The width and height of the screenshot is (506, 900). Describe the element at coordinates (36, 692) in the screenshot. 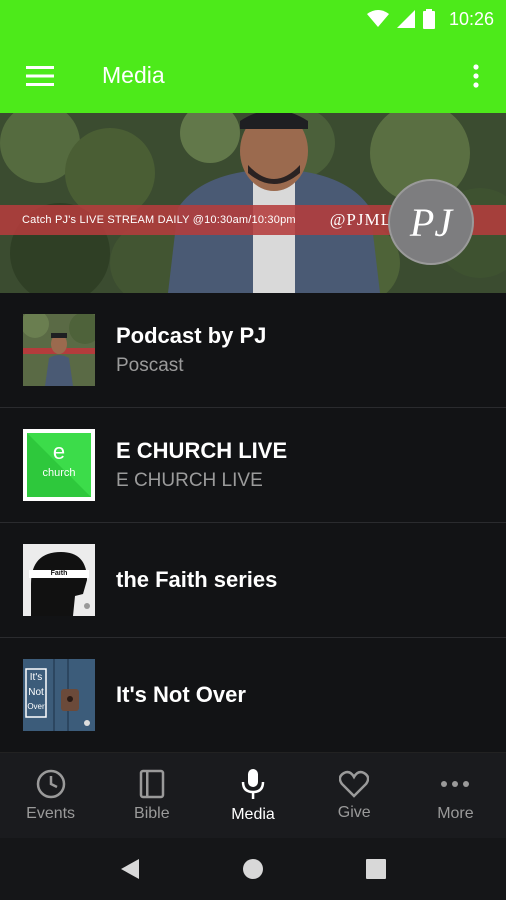

I see `not-over-line-2: Not` at that location.